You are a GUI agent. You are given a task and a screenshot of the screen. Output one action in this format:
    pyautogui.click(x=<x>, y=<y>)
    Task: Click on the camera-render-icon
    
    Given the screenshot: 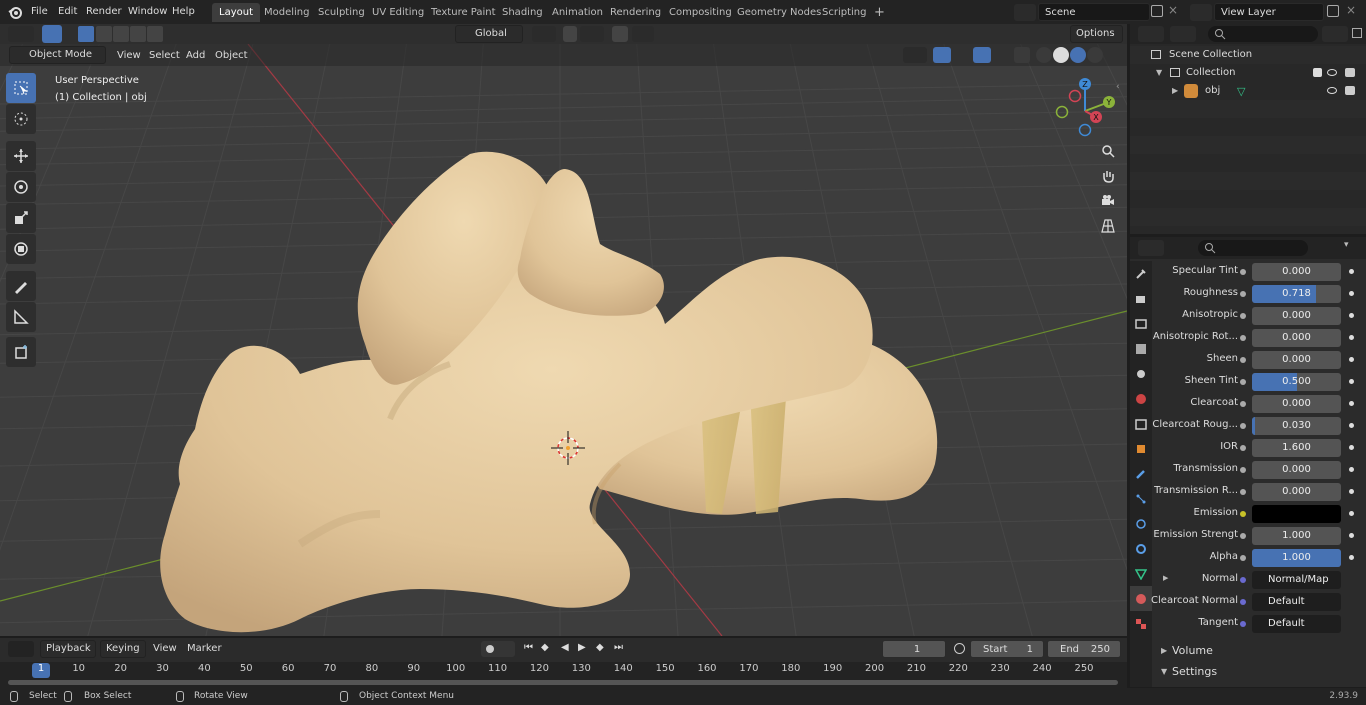 What is the action you would take?
    pyautogui.click(x=1350, y=90)
    